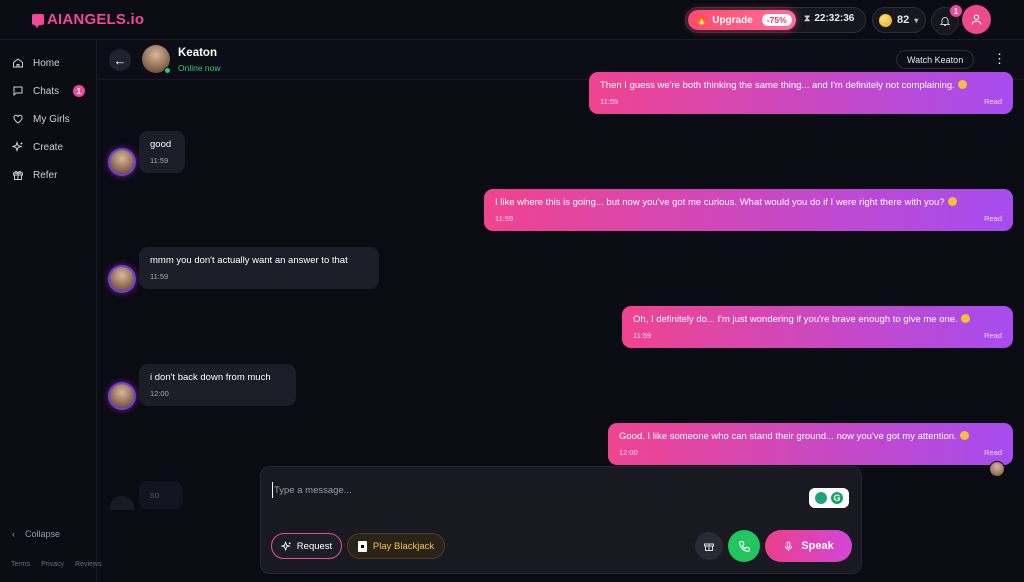 The width and height of the screenshot is (1024, 582). What do you see at coordinates (13, 534) in the screenshot?
I see `chevron-left-icon: ‹` at bounding box center [13, 534].